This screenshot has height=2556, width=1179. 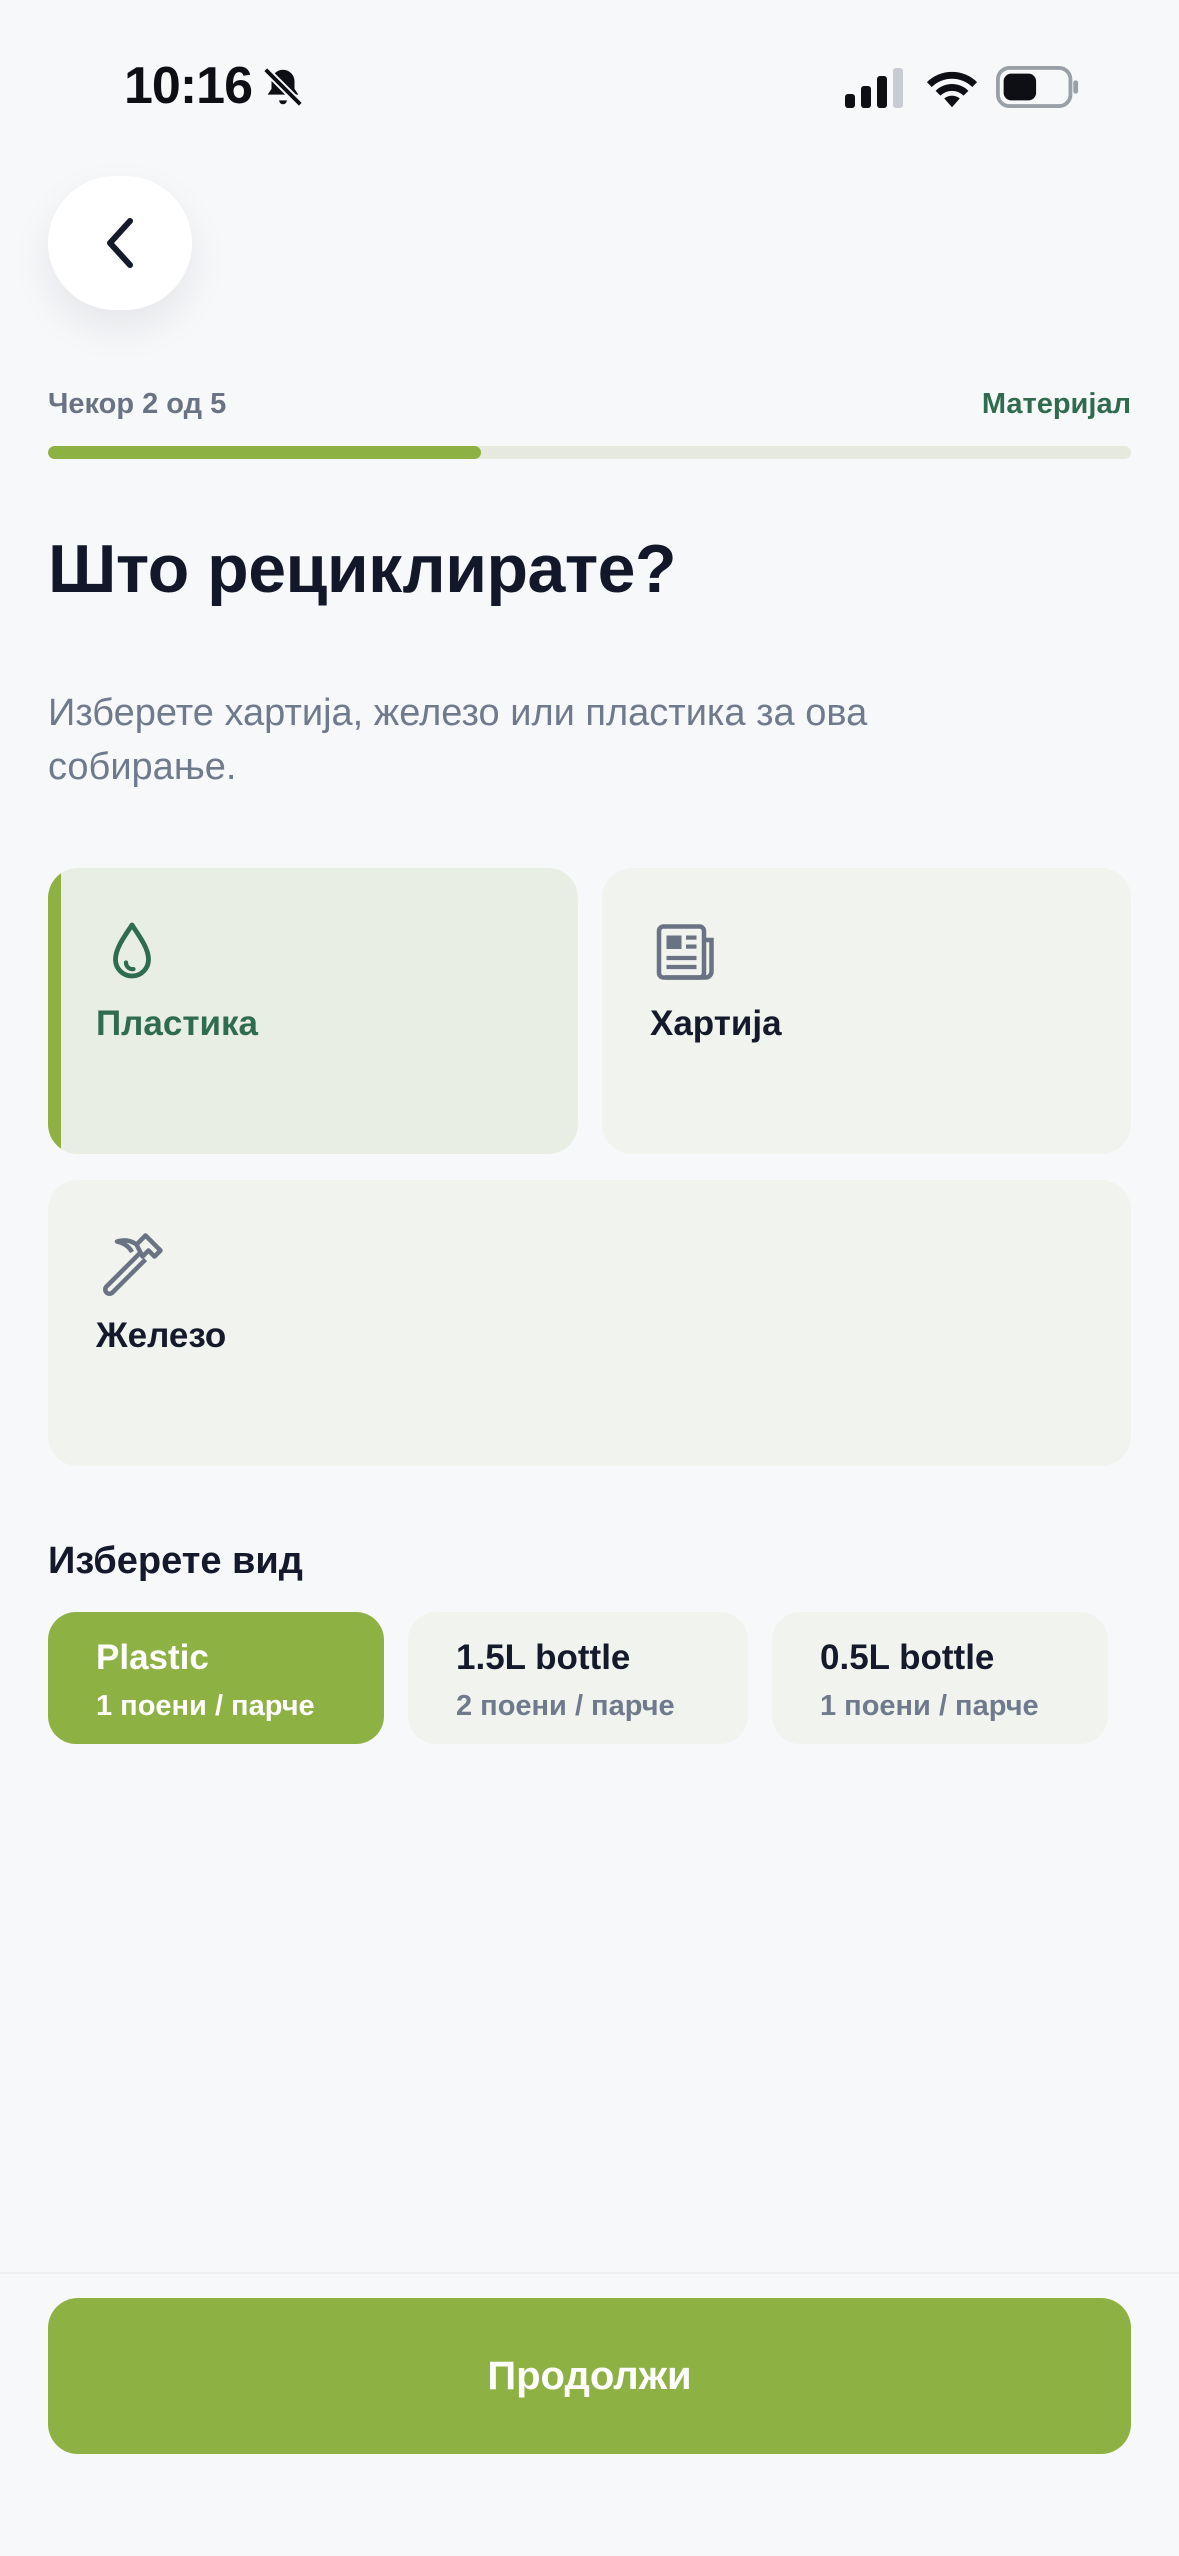 What do you see at coordinates (362, 569) in the screenshot?
I see `page-title: Што рециклирате?` at bounding box center [362, 569].